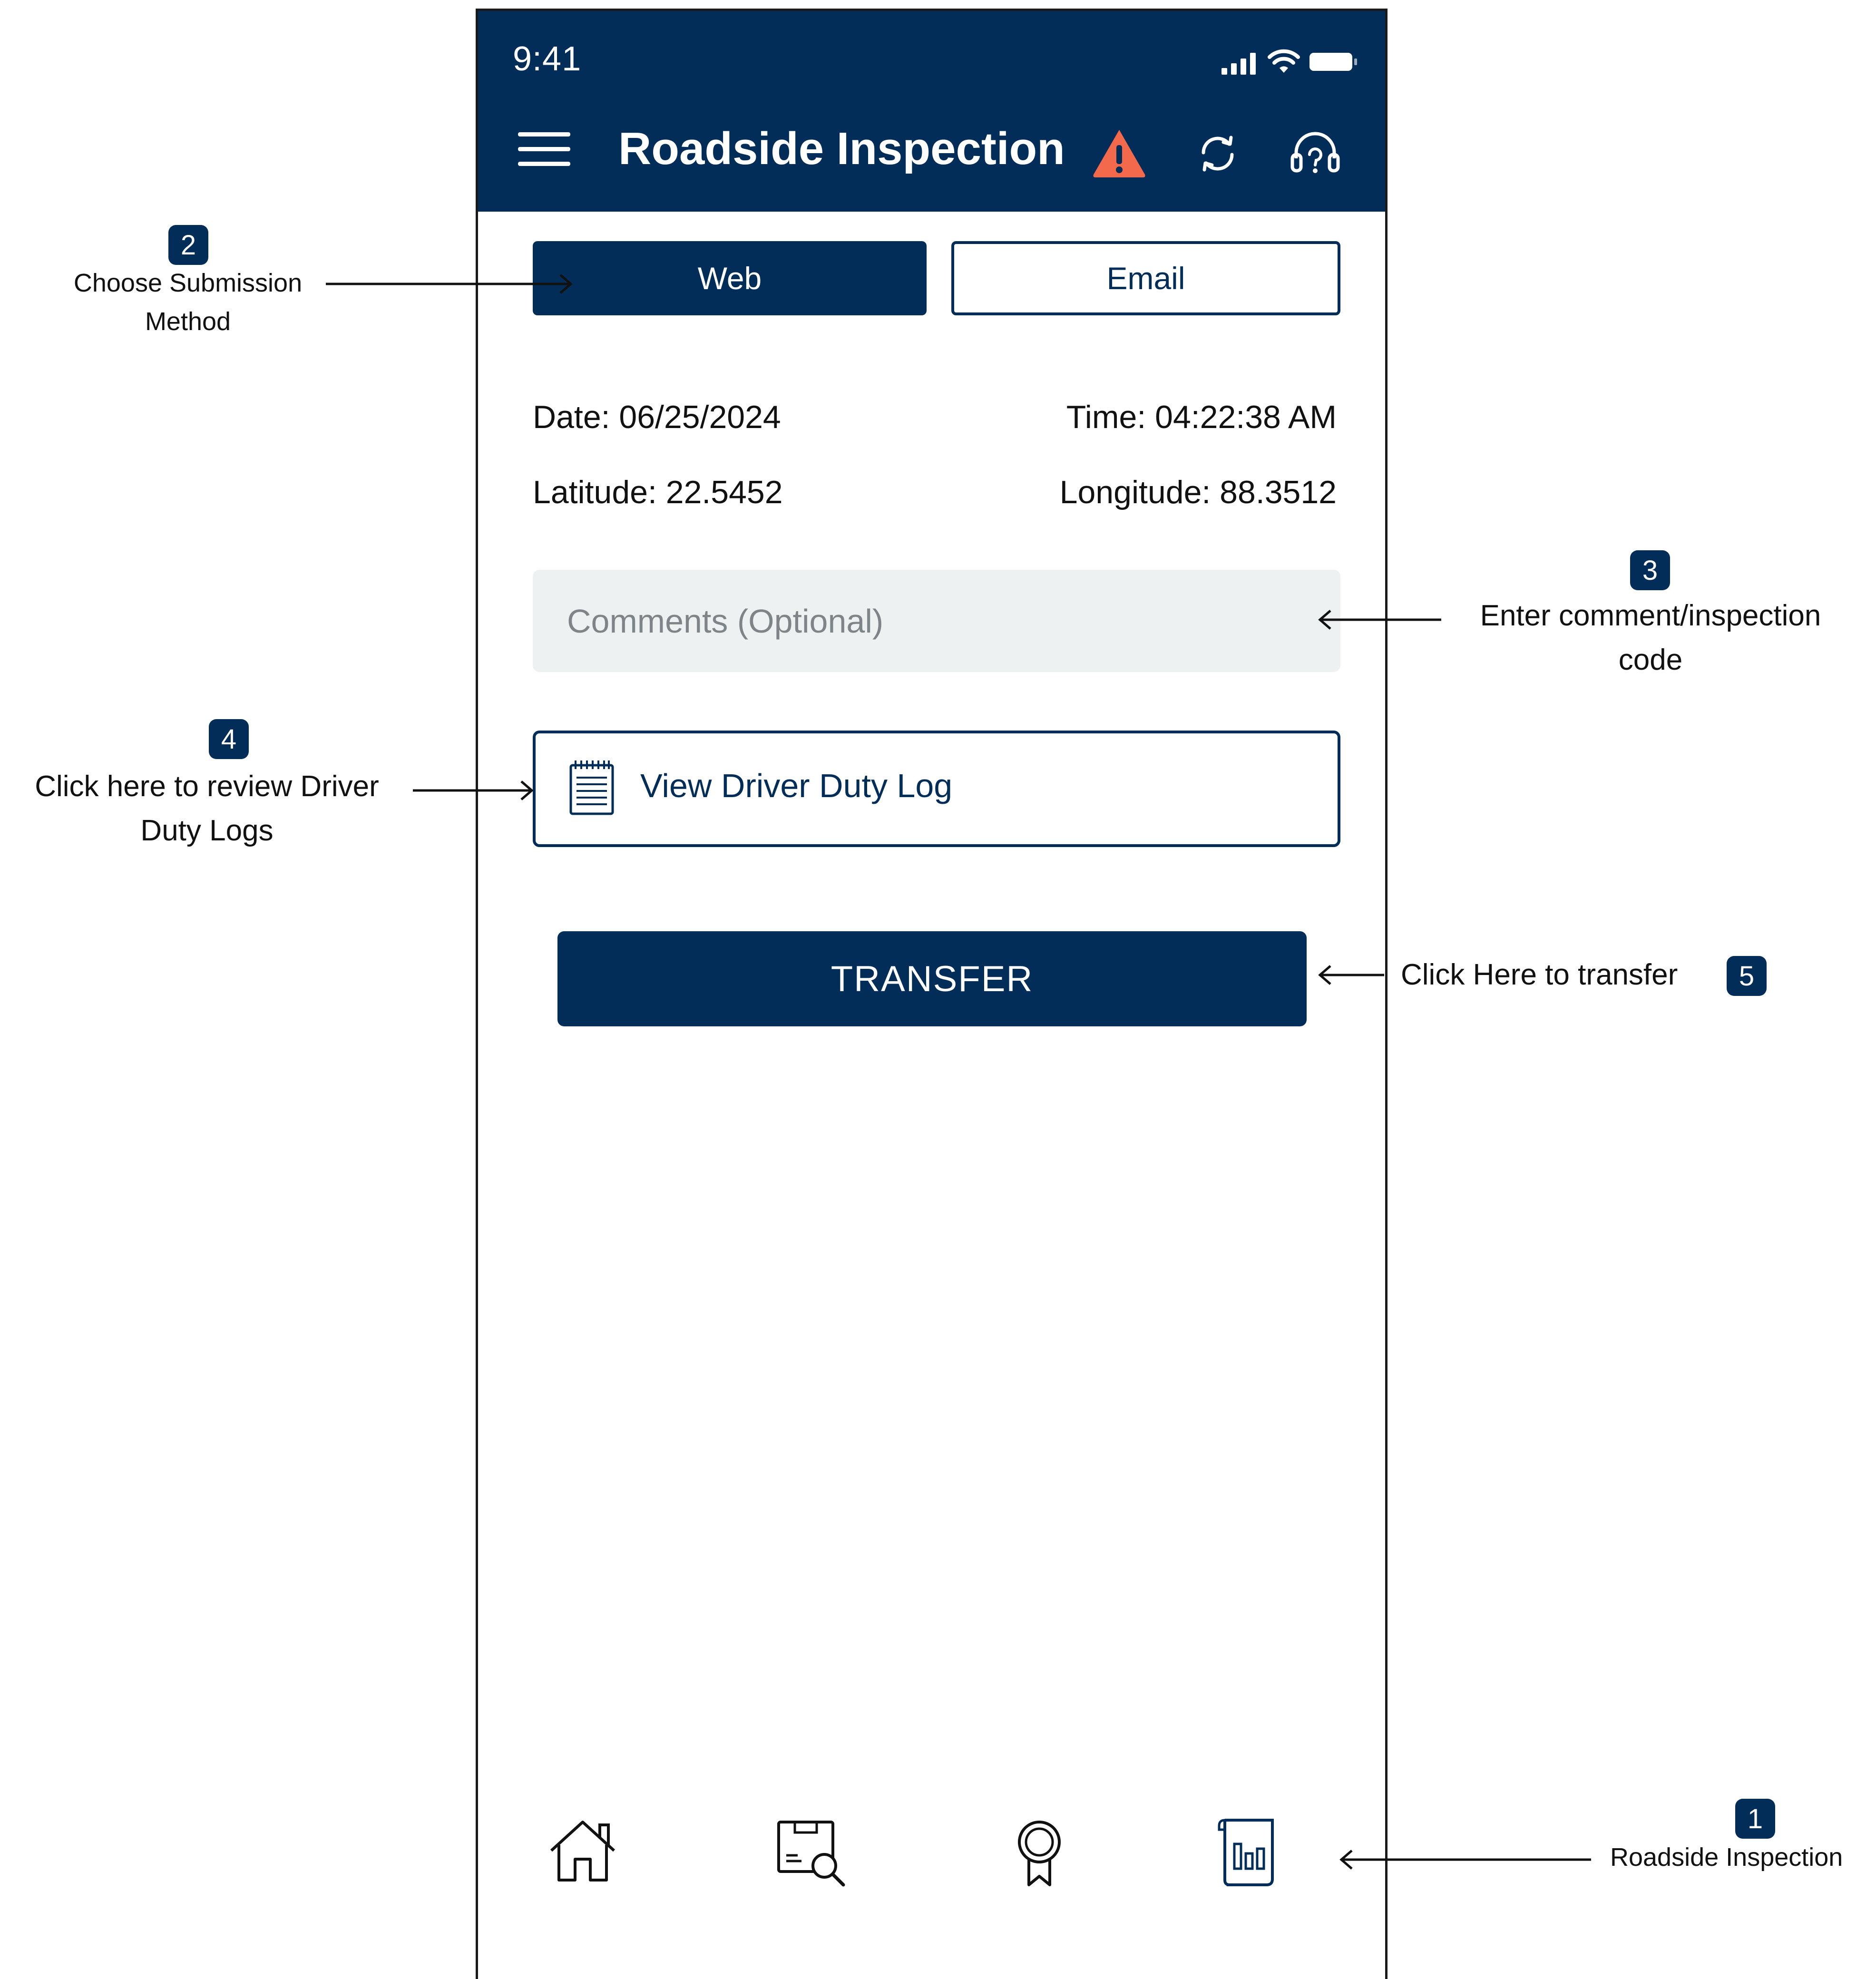  What do you see at coordinates (1755, 1819) in the screenshot?
I see `annotation-badge-1: 1` at bounding box center [1755, 1819].